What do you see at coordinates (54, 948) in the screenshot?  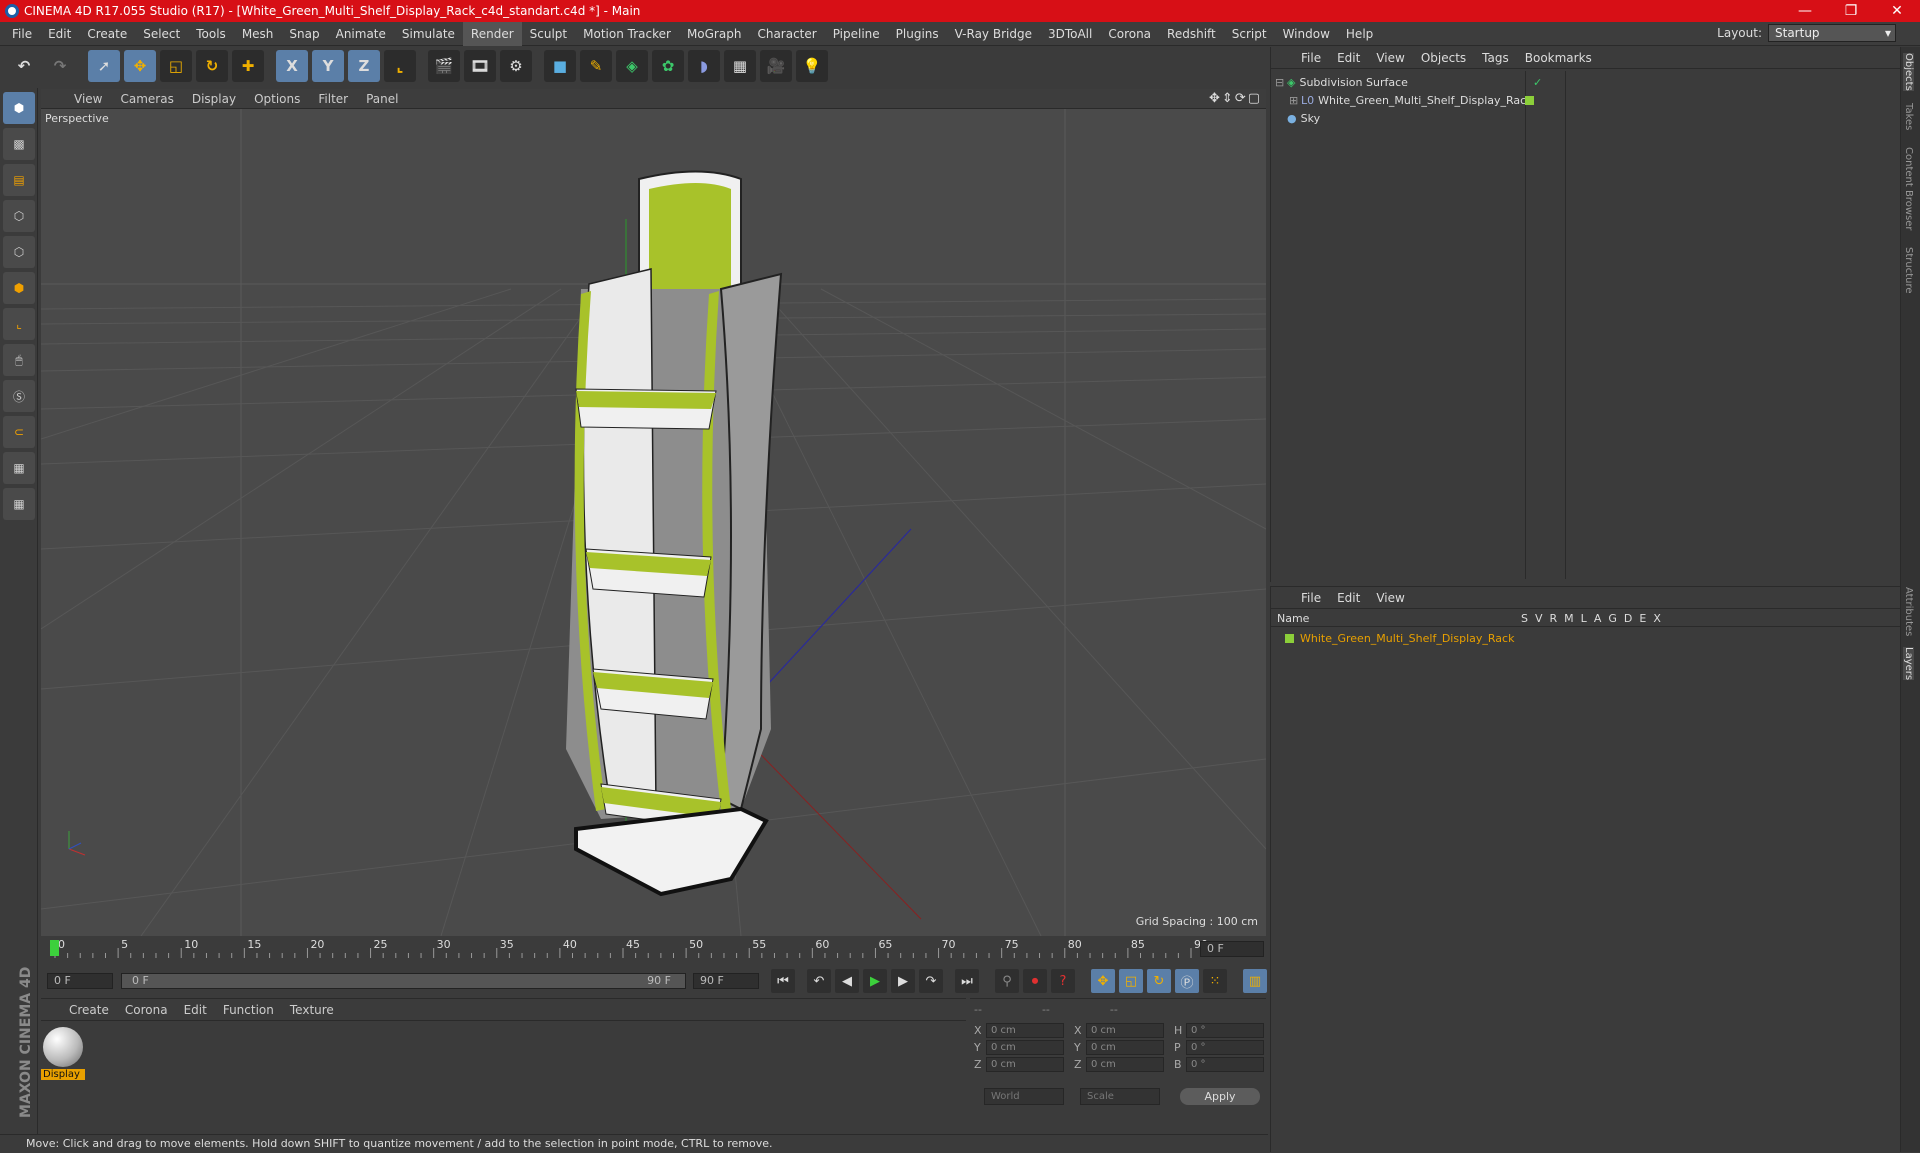 I see `playhead` at bounding box center [54, 948].